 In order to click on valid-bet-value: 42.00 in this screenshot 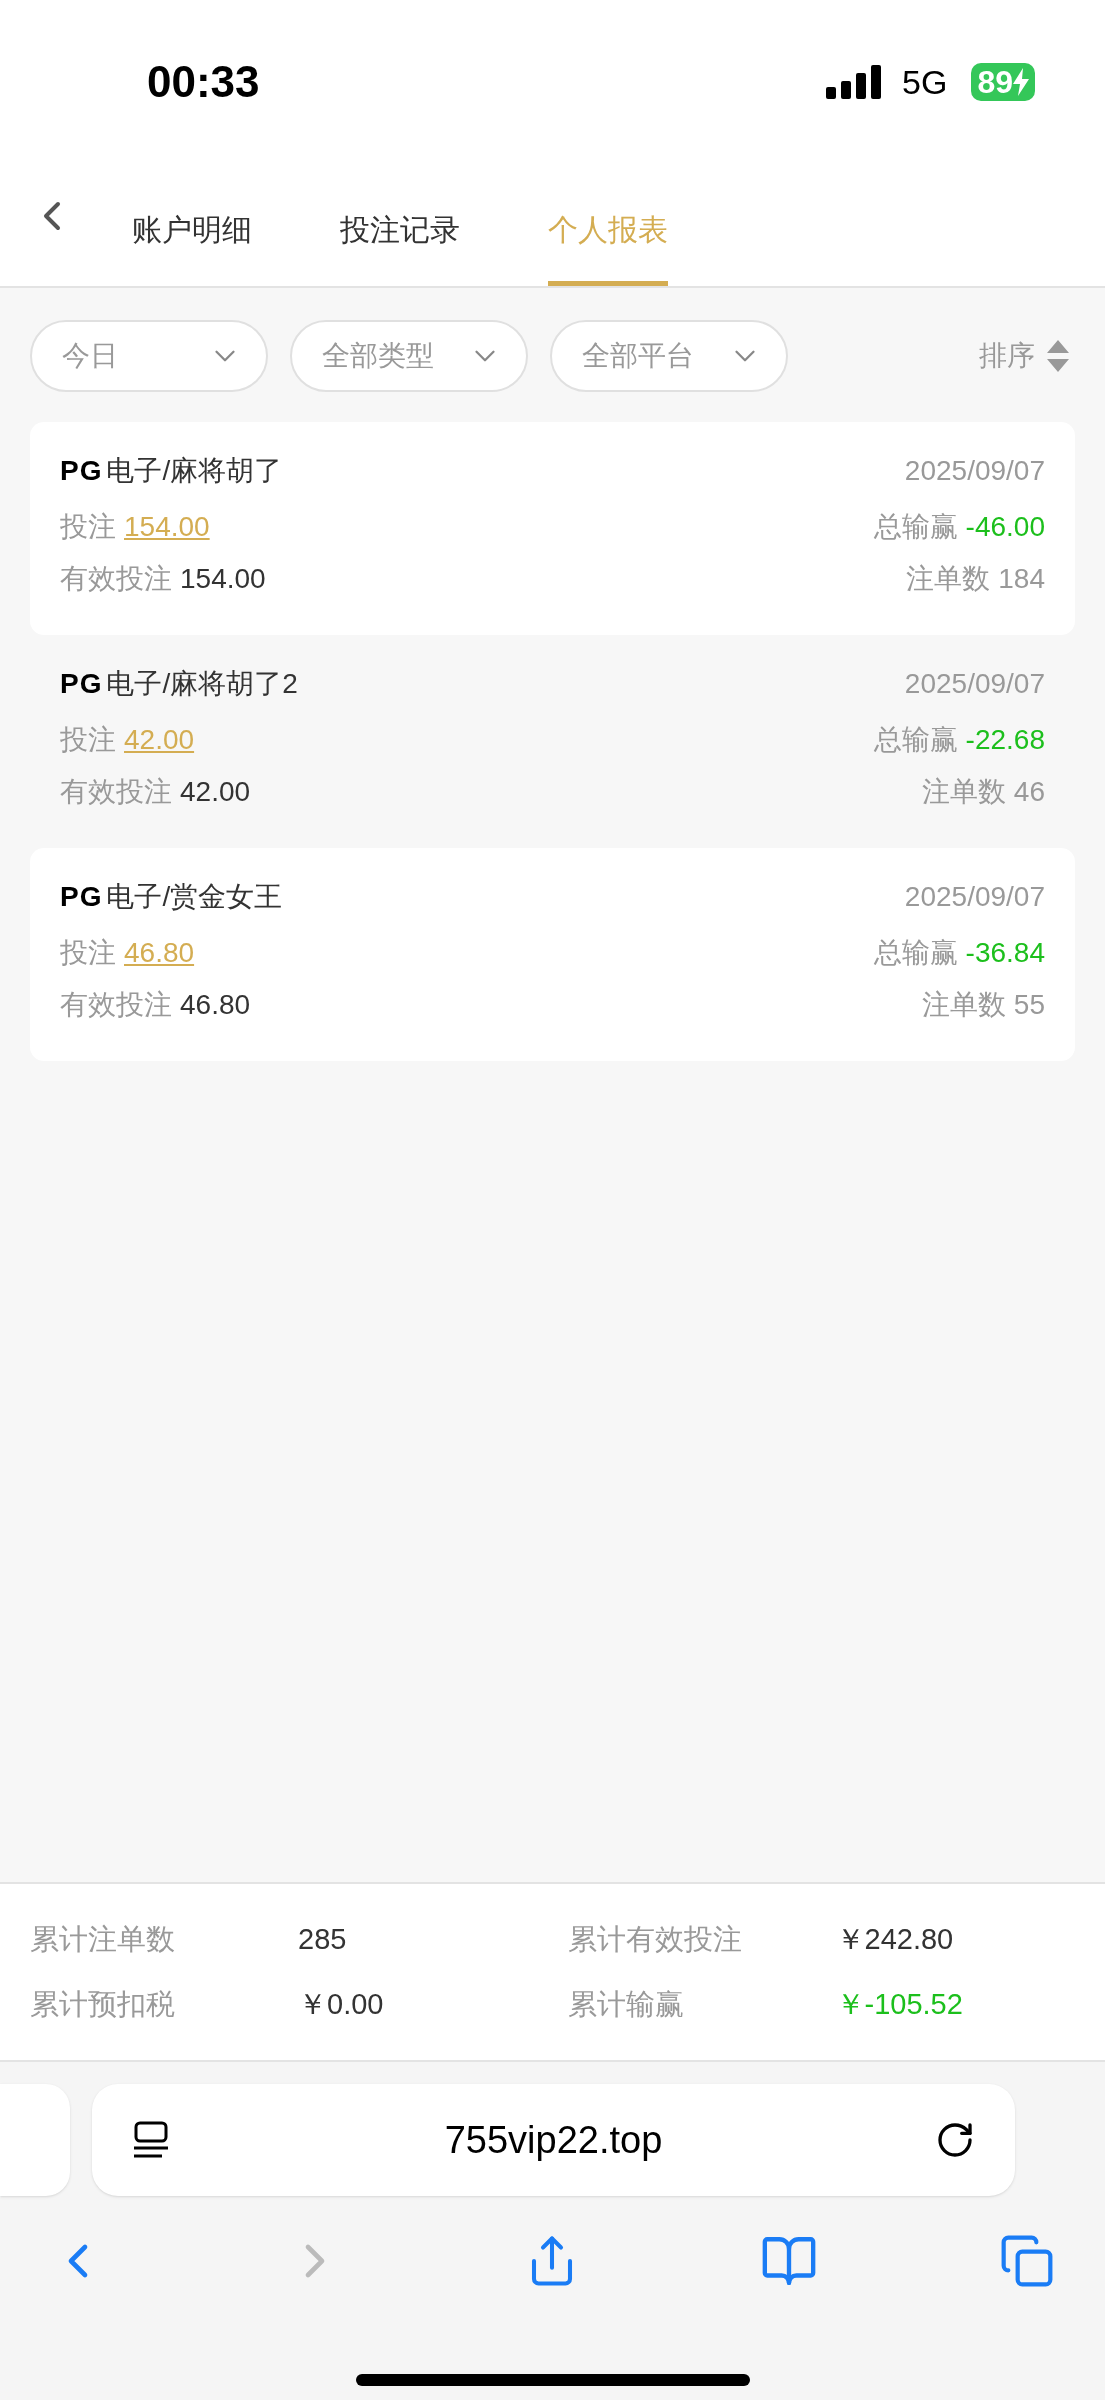, I will do `click(215, 792)`.